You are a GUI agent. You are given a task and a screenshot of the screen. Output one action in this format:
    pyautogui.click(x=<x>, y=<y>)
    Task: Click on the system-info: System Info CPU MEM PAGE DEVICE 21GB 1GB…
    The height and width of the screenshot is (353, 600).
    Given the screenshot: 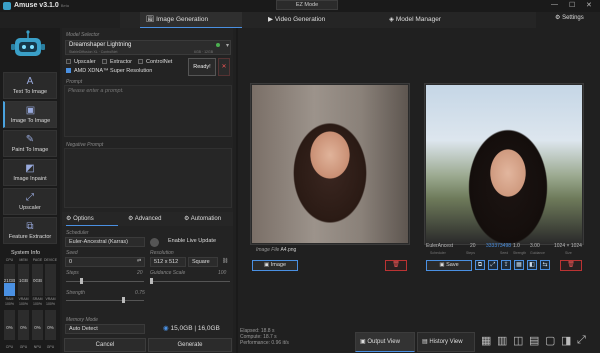 What is the action you would take?
    pyautogui.click(x=30, y=299)
    